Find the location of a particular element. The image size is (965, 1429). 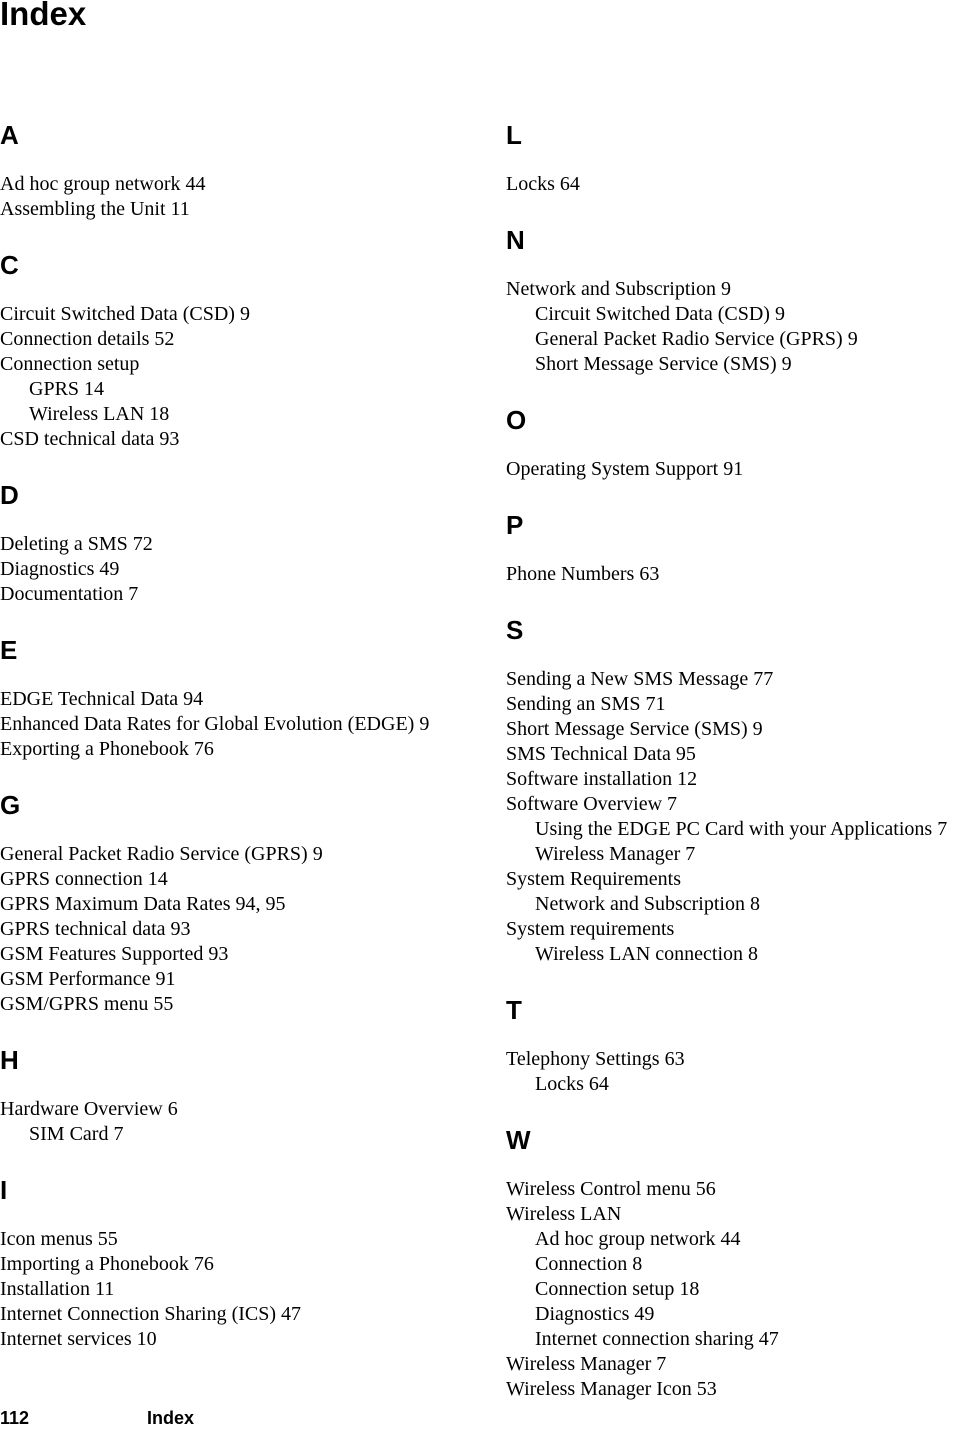

index-entry: Locks 64 is located at coordinates (543, 184).